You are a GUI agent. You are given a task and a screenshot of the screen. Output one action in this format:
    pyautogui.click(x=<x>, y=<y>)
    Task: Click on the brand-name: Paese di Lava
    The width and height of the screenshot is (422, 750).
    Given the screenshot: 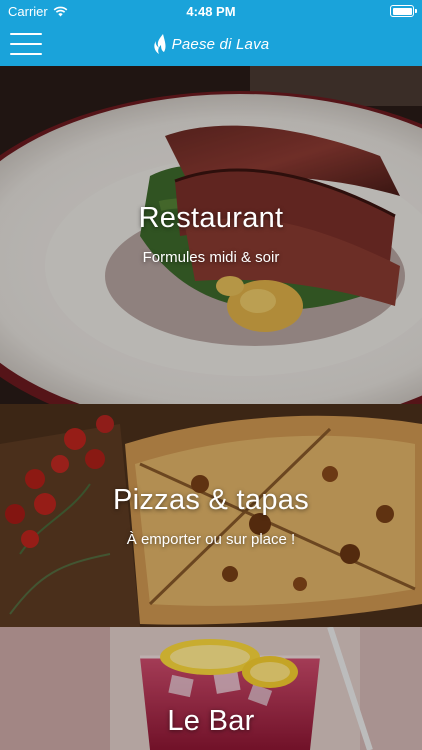 What is the action you would take?
    pyautogui.click(x=220, y=44)
    